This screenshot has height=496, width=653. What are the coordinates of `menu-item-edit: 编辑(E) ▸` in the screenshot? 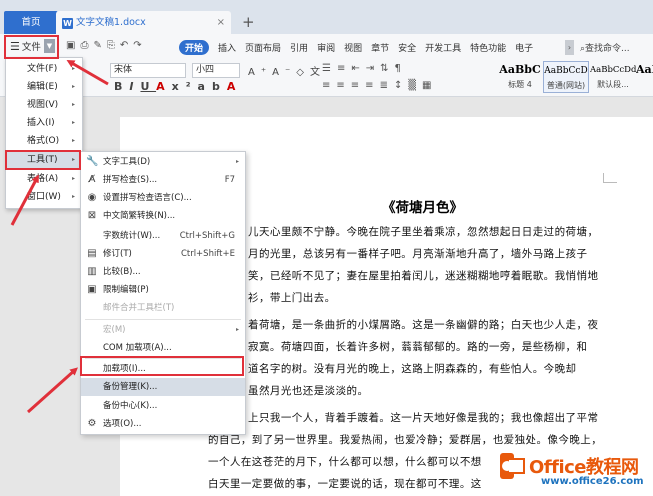 It's located at (44, 87).